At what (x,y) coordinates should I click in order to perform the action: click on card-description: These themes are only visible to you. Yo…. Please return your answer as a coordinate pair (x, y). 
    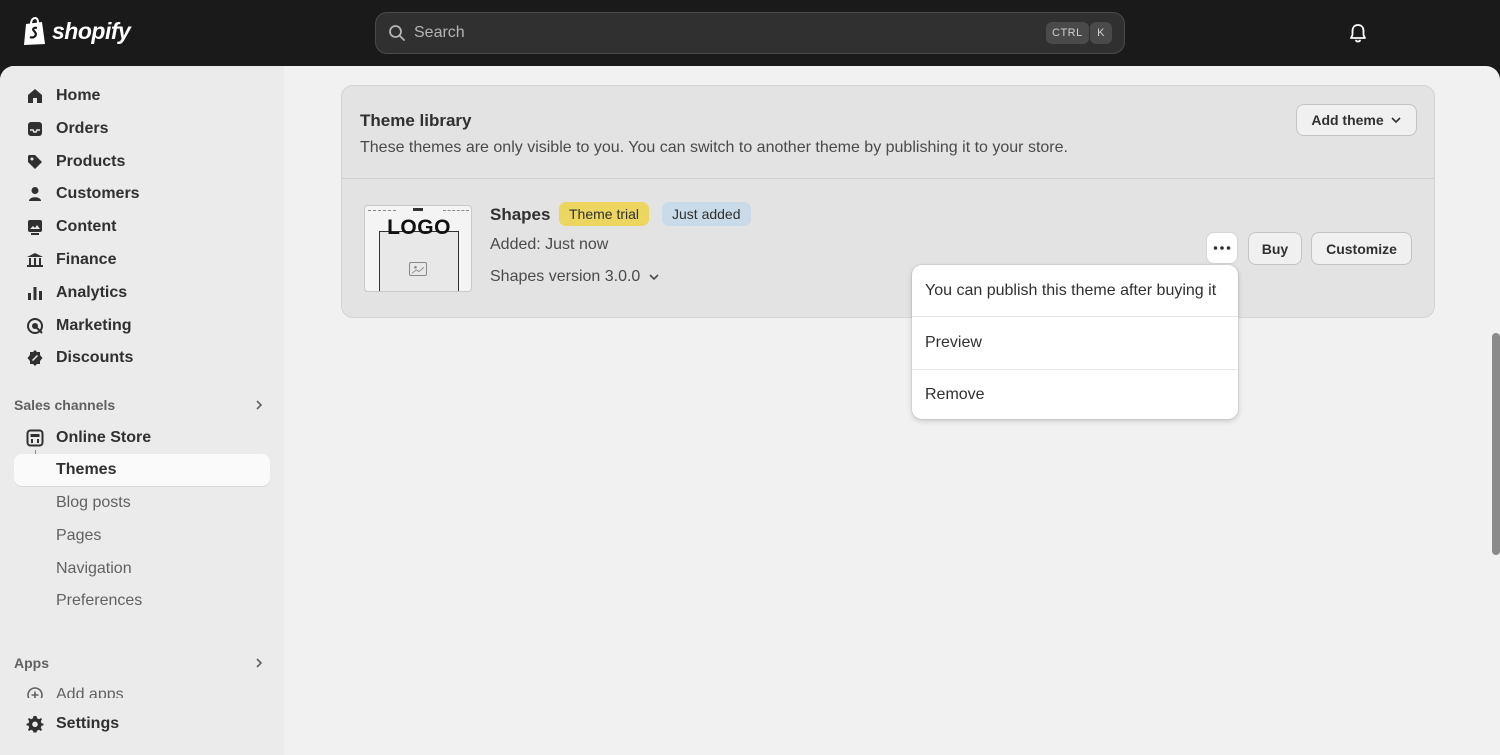
    Looking at the image, I should click on (714, 147).